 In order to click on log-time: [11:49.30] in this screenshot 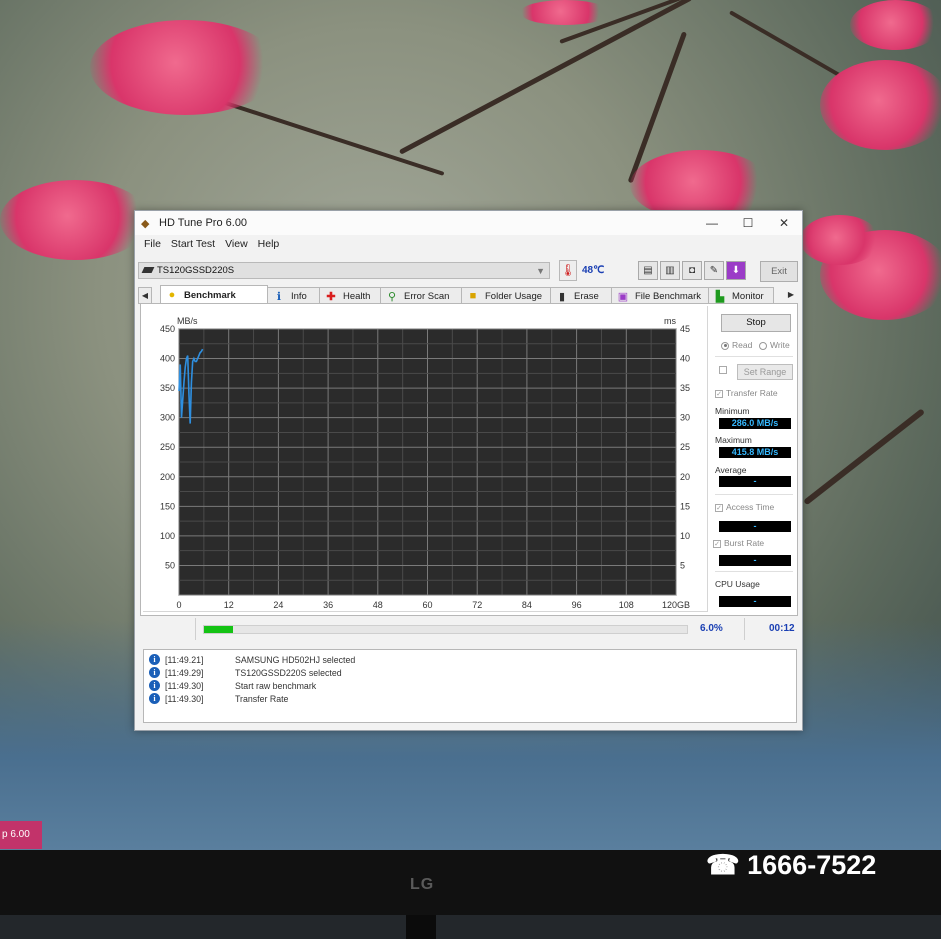, I will do `click(184, 685)`.